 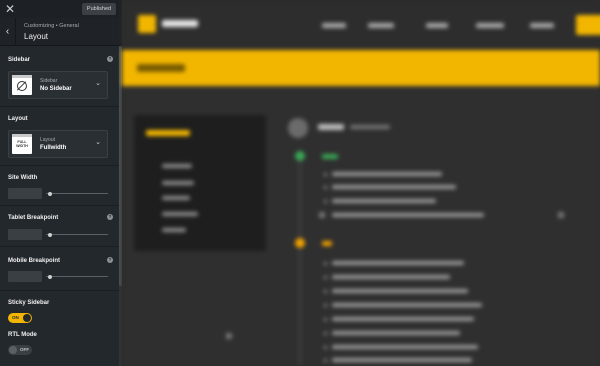 What do you see at coordinates (99, 9) in the screenshot?
I see `published-button: Published` at bounding box center [99, 9].